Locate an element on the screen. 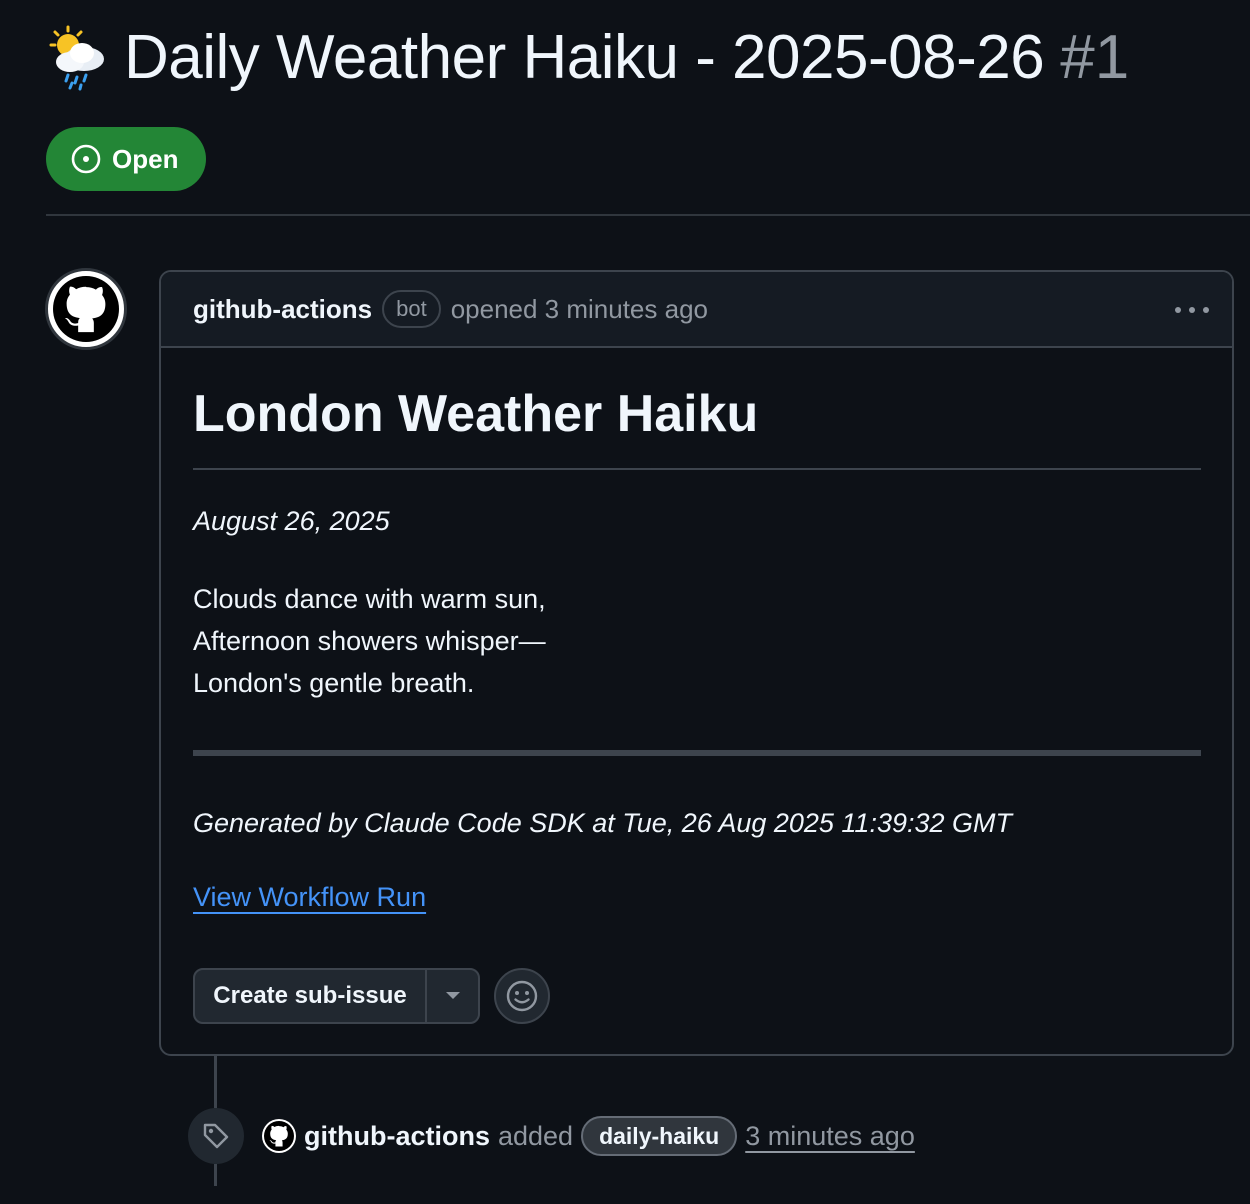 Image resolution: width=1250 pixels, height=1204 pixels. haiku-date: August 26, 2025 is located at coordinates (291, 521).